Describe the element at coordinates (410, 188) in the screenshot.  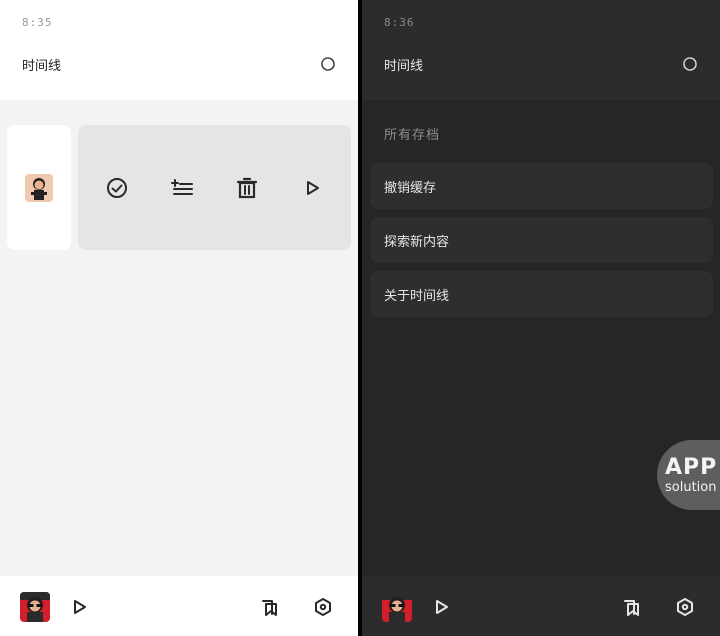
I see `menu-item-label: 撤销缓存` at that location.